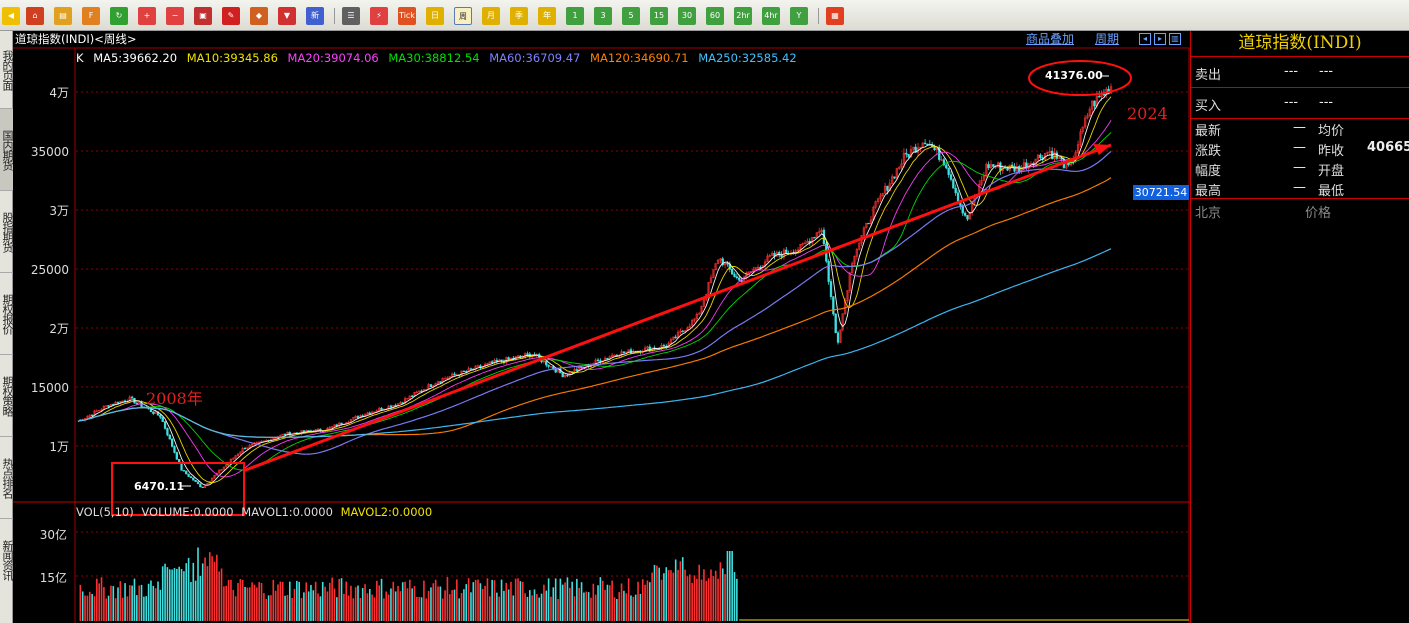  I want to click on refresh-icon: ↻, so click(119, 16).